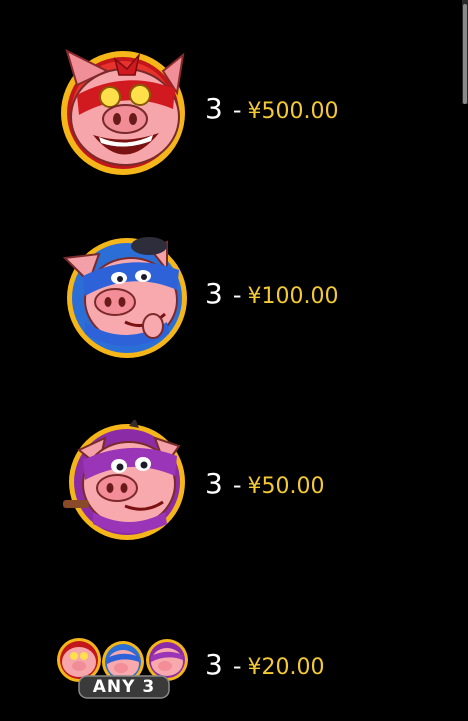  Describe the element at coordinates (286, 667) in the screenshot. I see `payout-amount: ¥20.00` at that location.